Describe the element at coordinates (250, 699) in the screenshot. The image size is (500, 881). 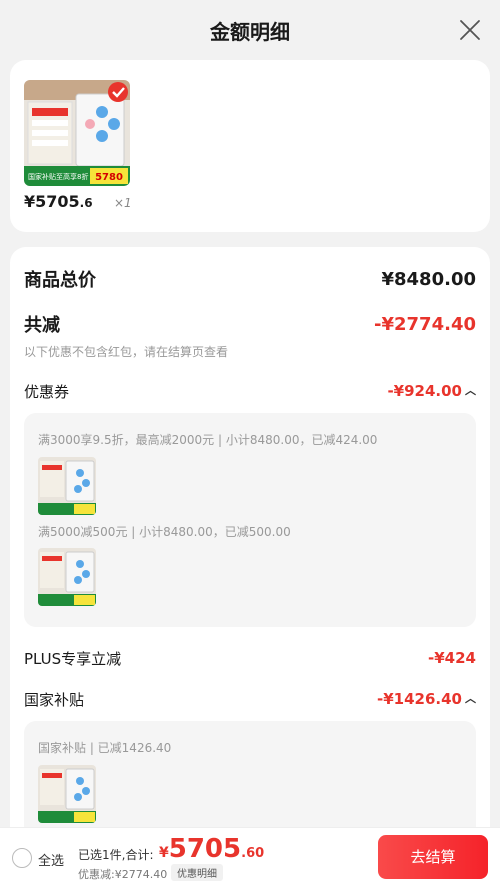
I see `subsidy-row: 国家补贴 -¥1426.40 ︿` at that location.